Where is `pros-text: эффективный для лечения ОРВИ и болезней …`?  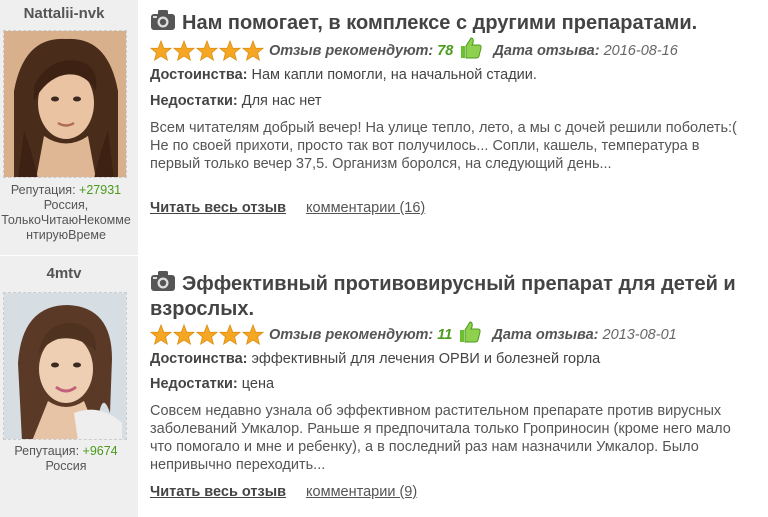
pros-text: эффективный для лечения ОРВИ и болезней … is located at coordinates (426, 359).